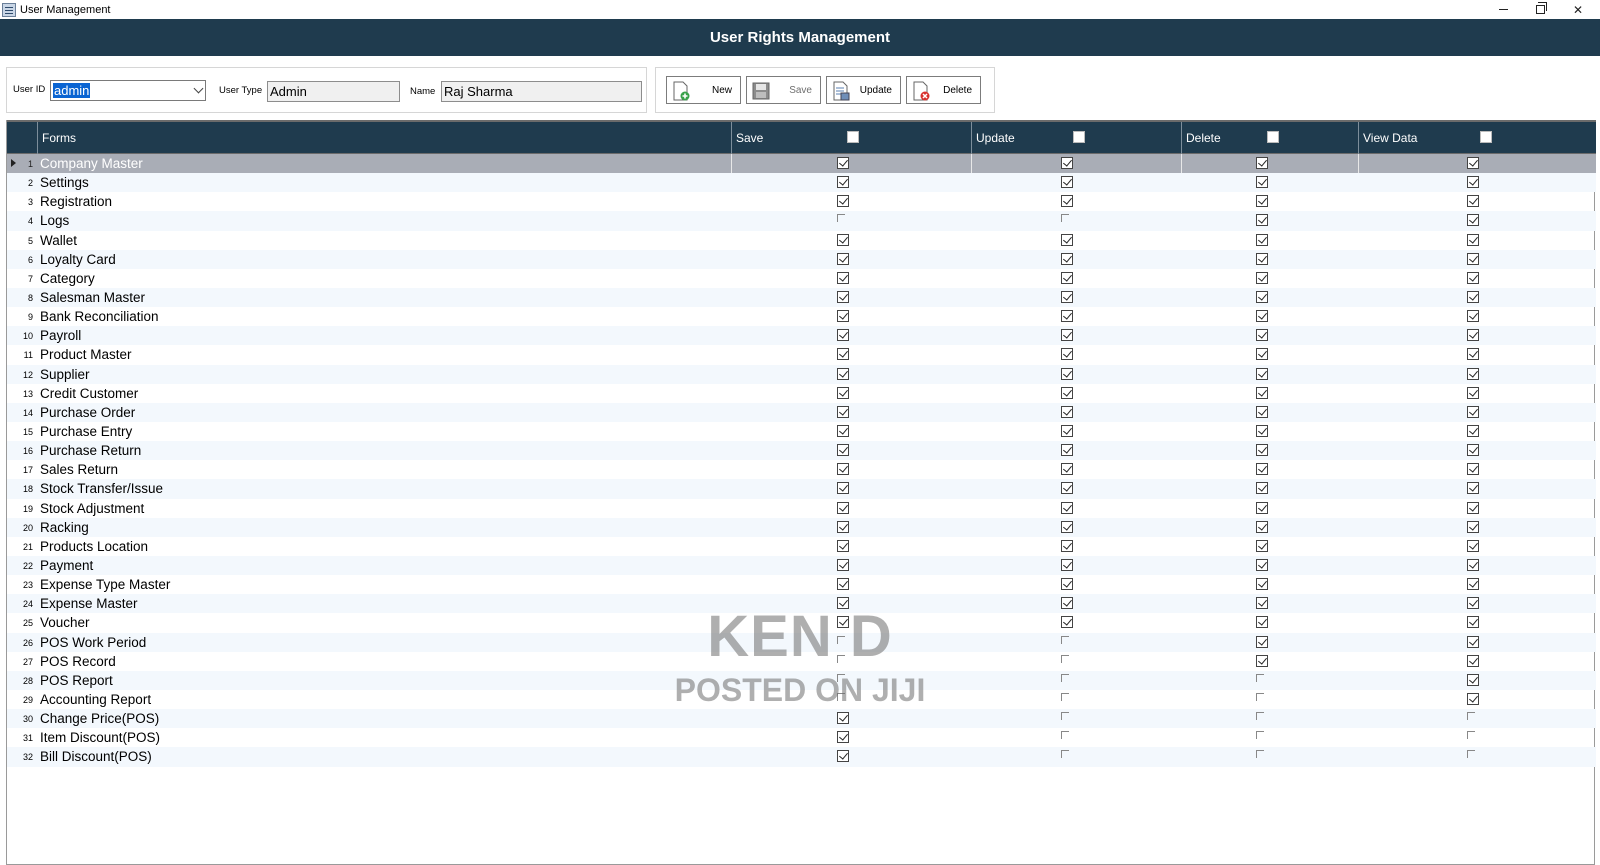 The height and width of the screenshot is (865, 1600). What do you see at coordinates (801, 699) in the screenshot?
I see `table-row: 29 Accounting Report` at bounding box center [801, 699].